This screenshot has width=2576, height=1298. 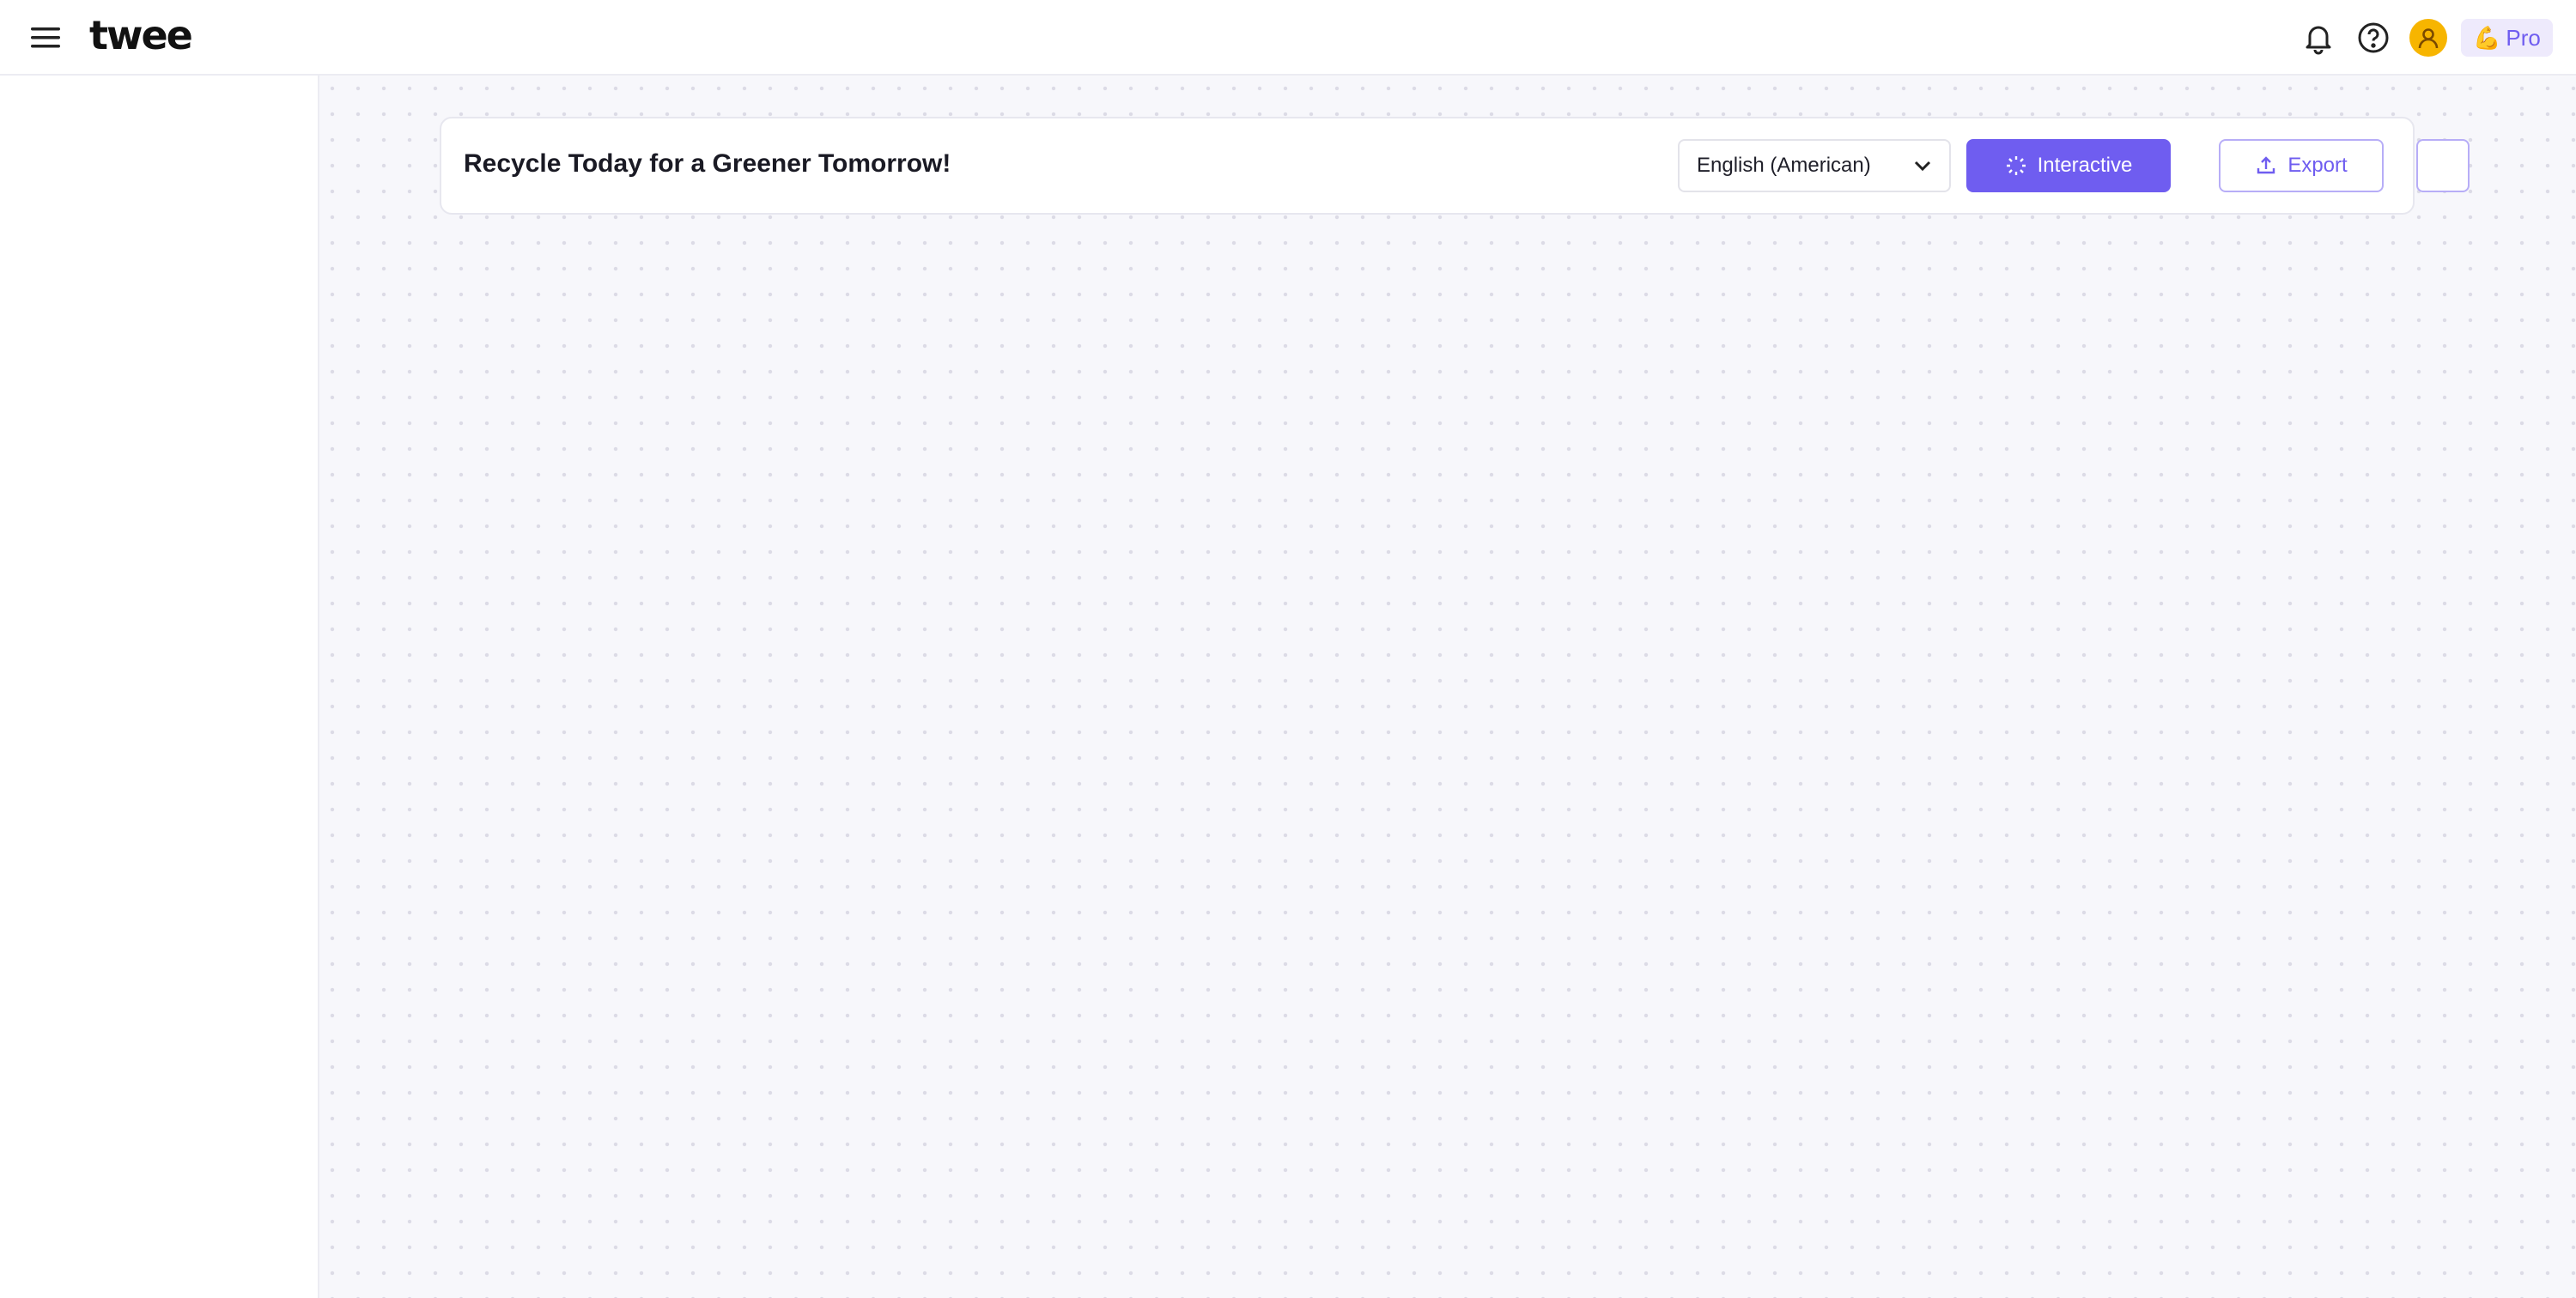 I want to click on sparkle-icon, so click(x=2016, y=166).